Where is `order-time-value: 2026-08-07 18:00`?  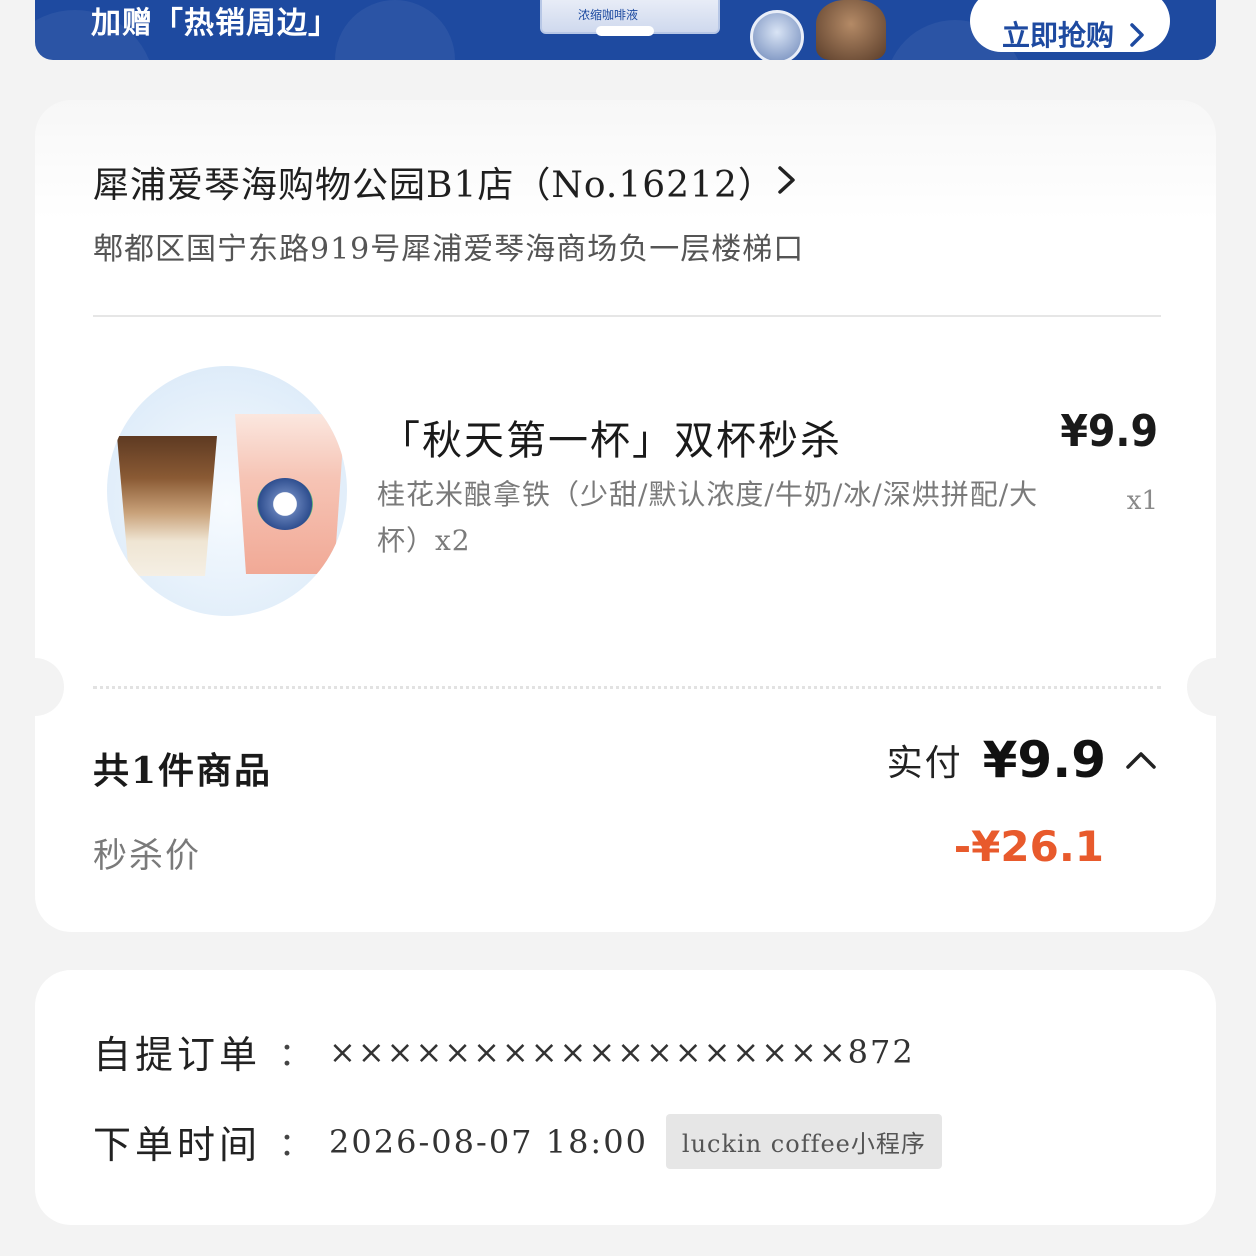
order-time-value: 2026-08-07 18:00 is located at coordinates (488, 1141).